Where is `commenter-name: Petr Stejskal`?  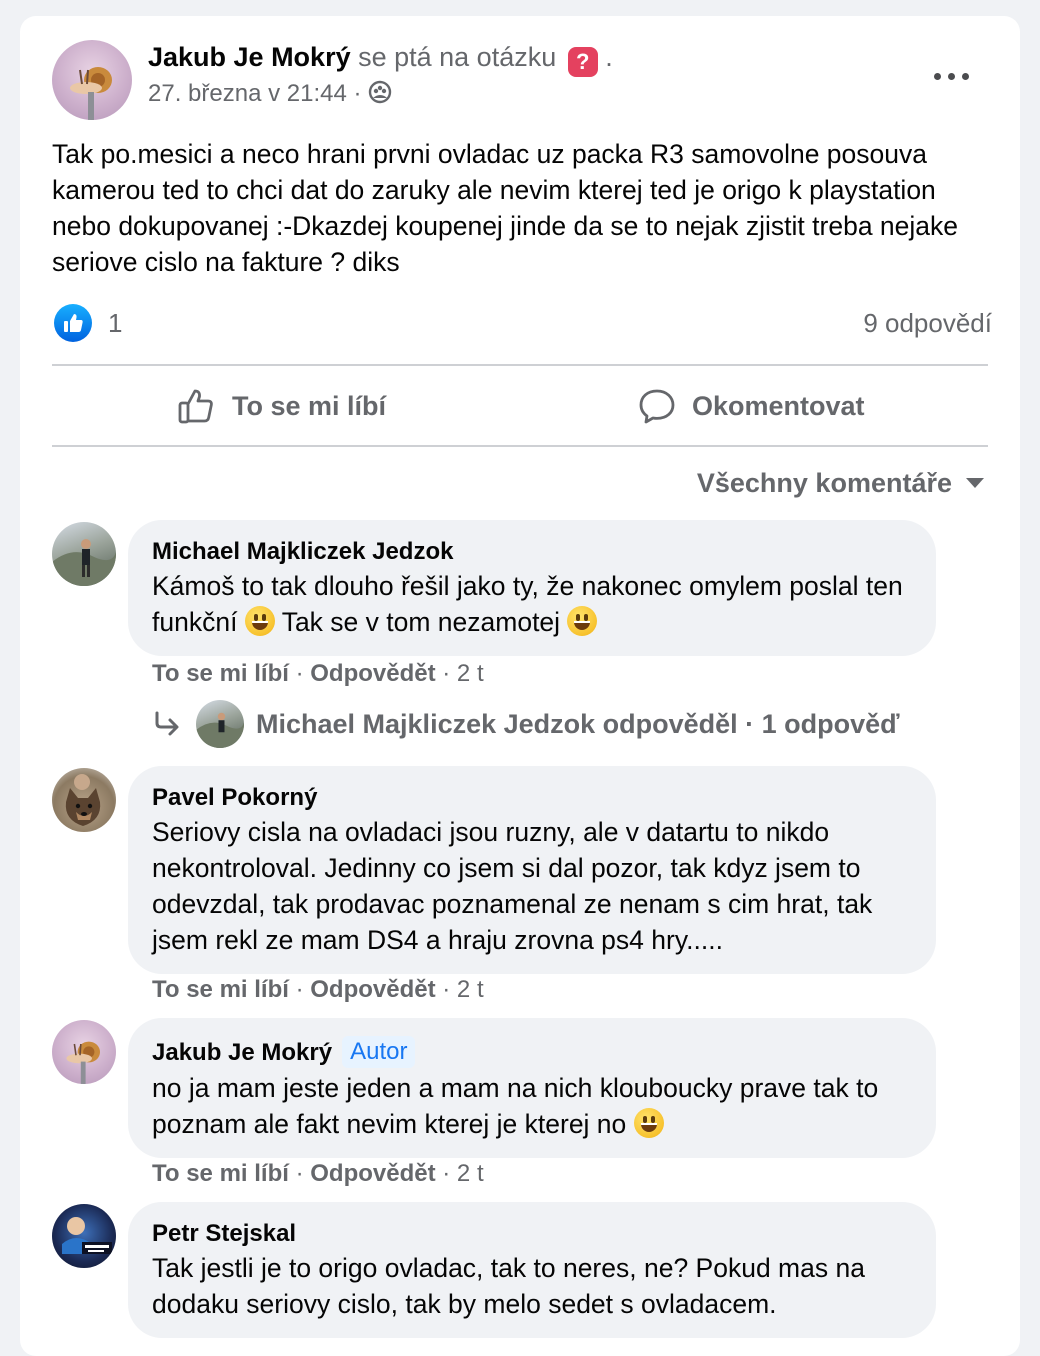
commenter-name: Petr Stejskal is located at coordinates (224, 1234).